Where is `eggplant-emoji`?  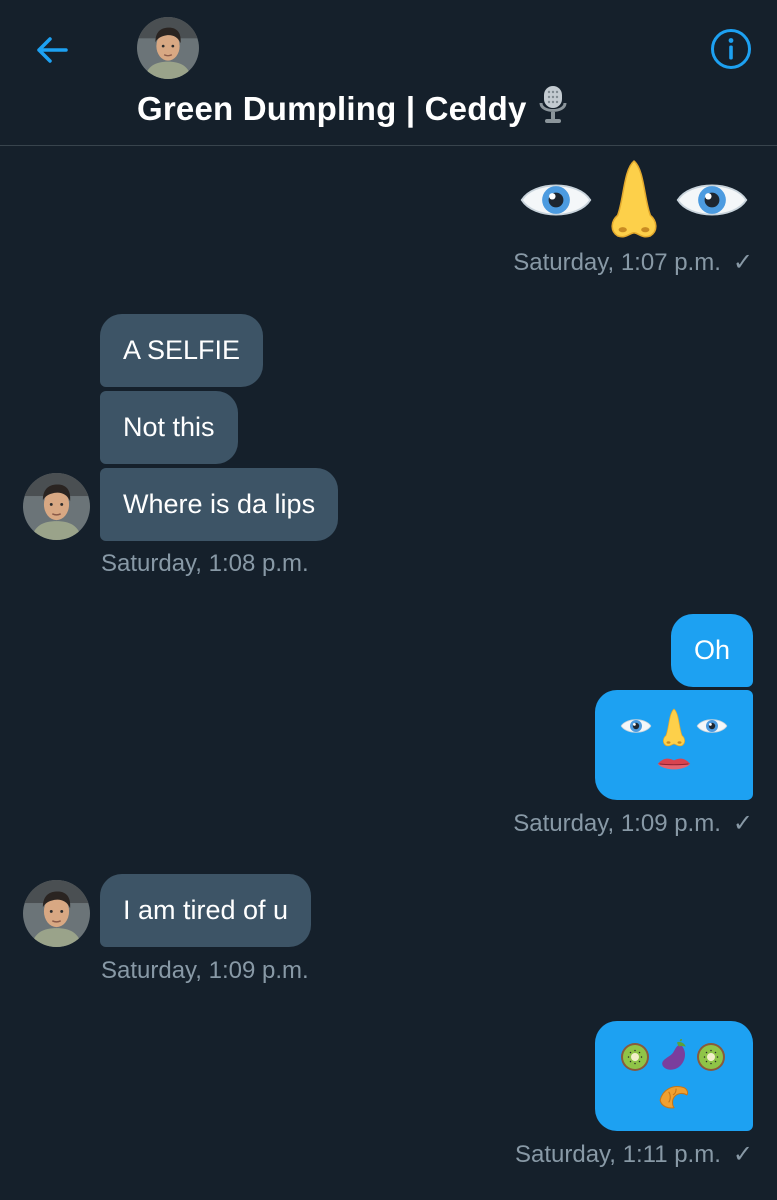
eggplant-emoji is located at coordinates (674, 1056).